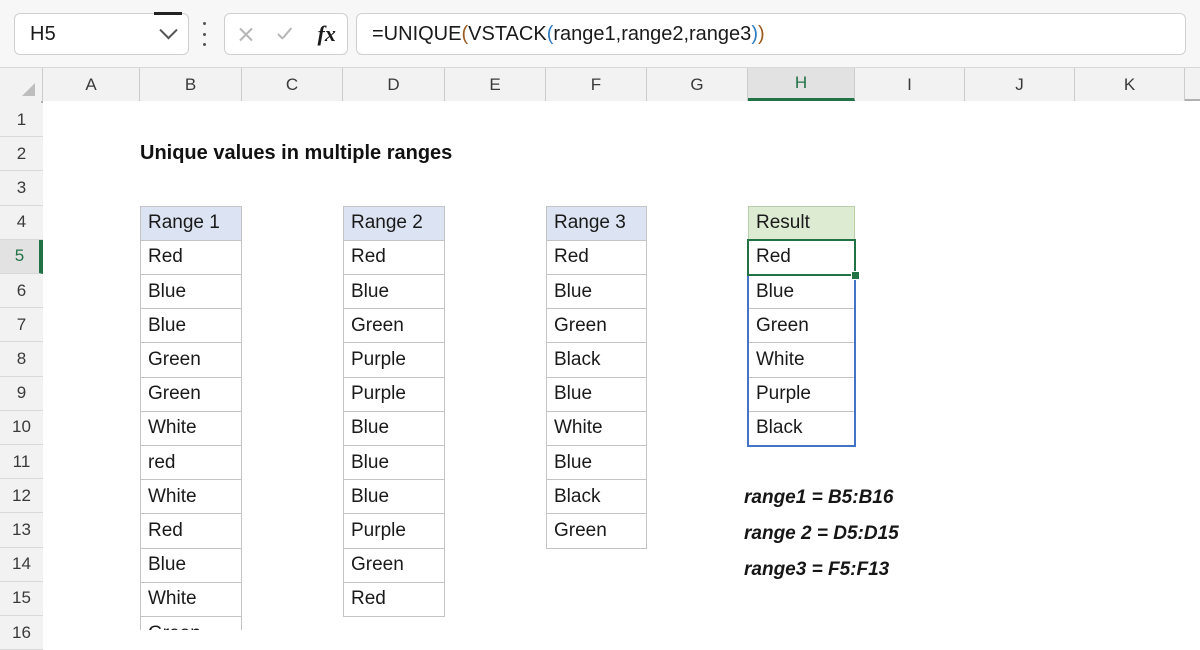  I want to click on row-header-5: 5, so click(21, 256).